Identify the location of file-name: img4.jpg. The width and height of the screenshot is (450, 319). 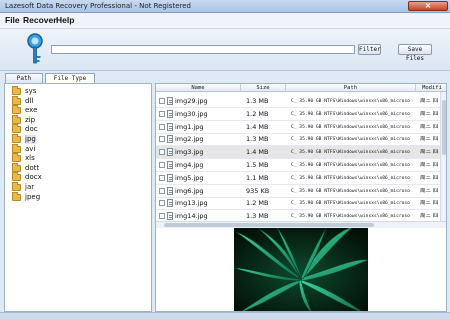
(189, 165).